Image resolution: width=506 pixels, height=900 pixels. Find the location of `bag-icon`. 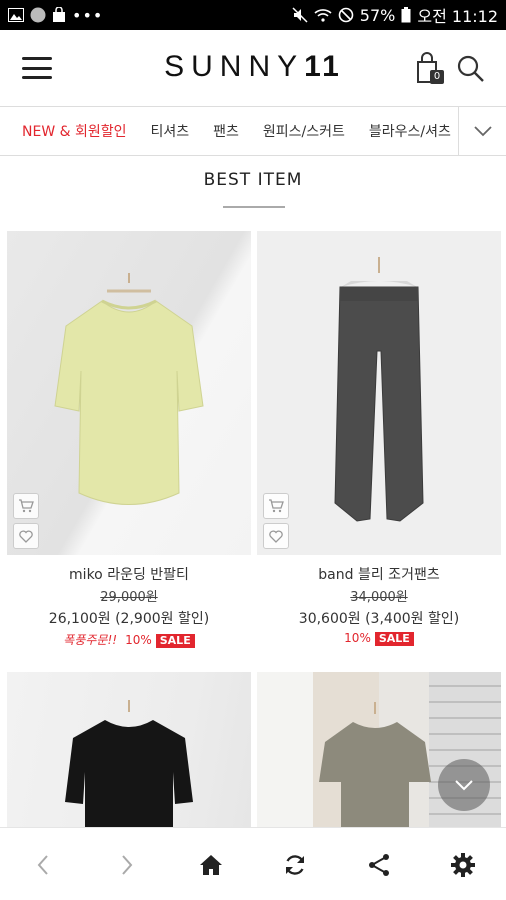

bag-icon is located at coordinates (59, 14).